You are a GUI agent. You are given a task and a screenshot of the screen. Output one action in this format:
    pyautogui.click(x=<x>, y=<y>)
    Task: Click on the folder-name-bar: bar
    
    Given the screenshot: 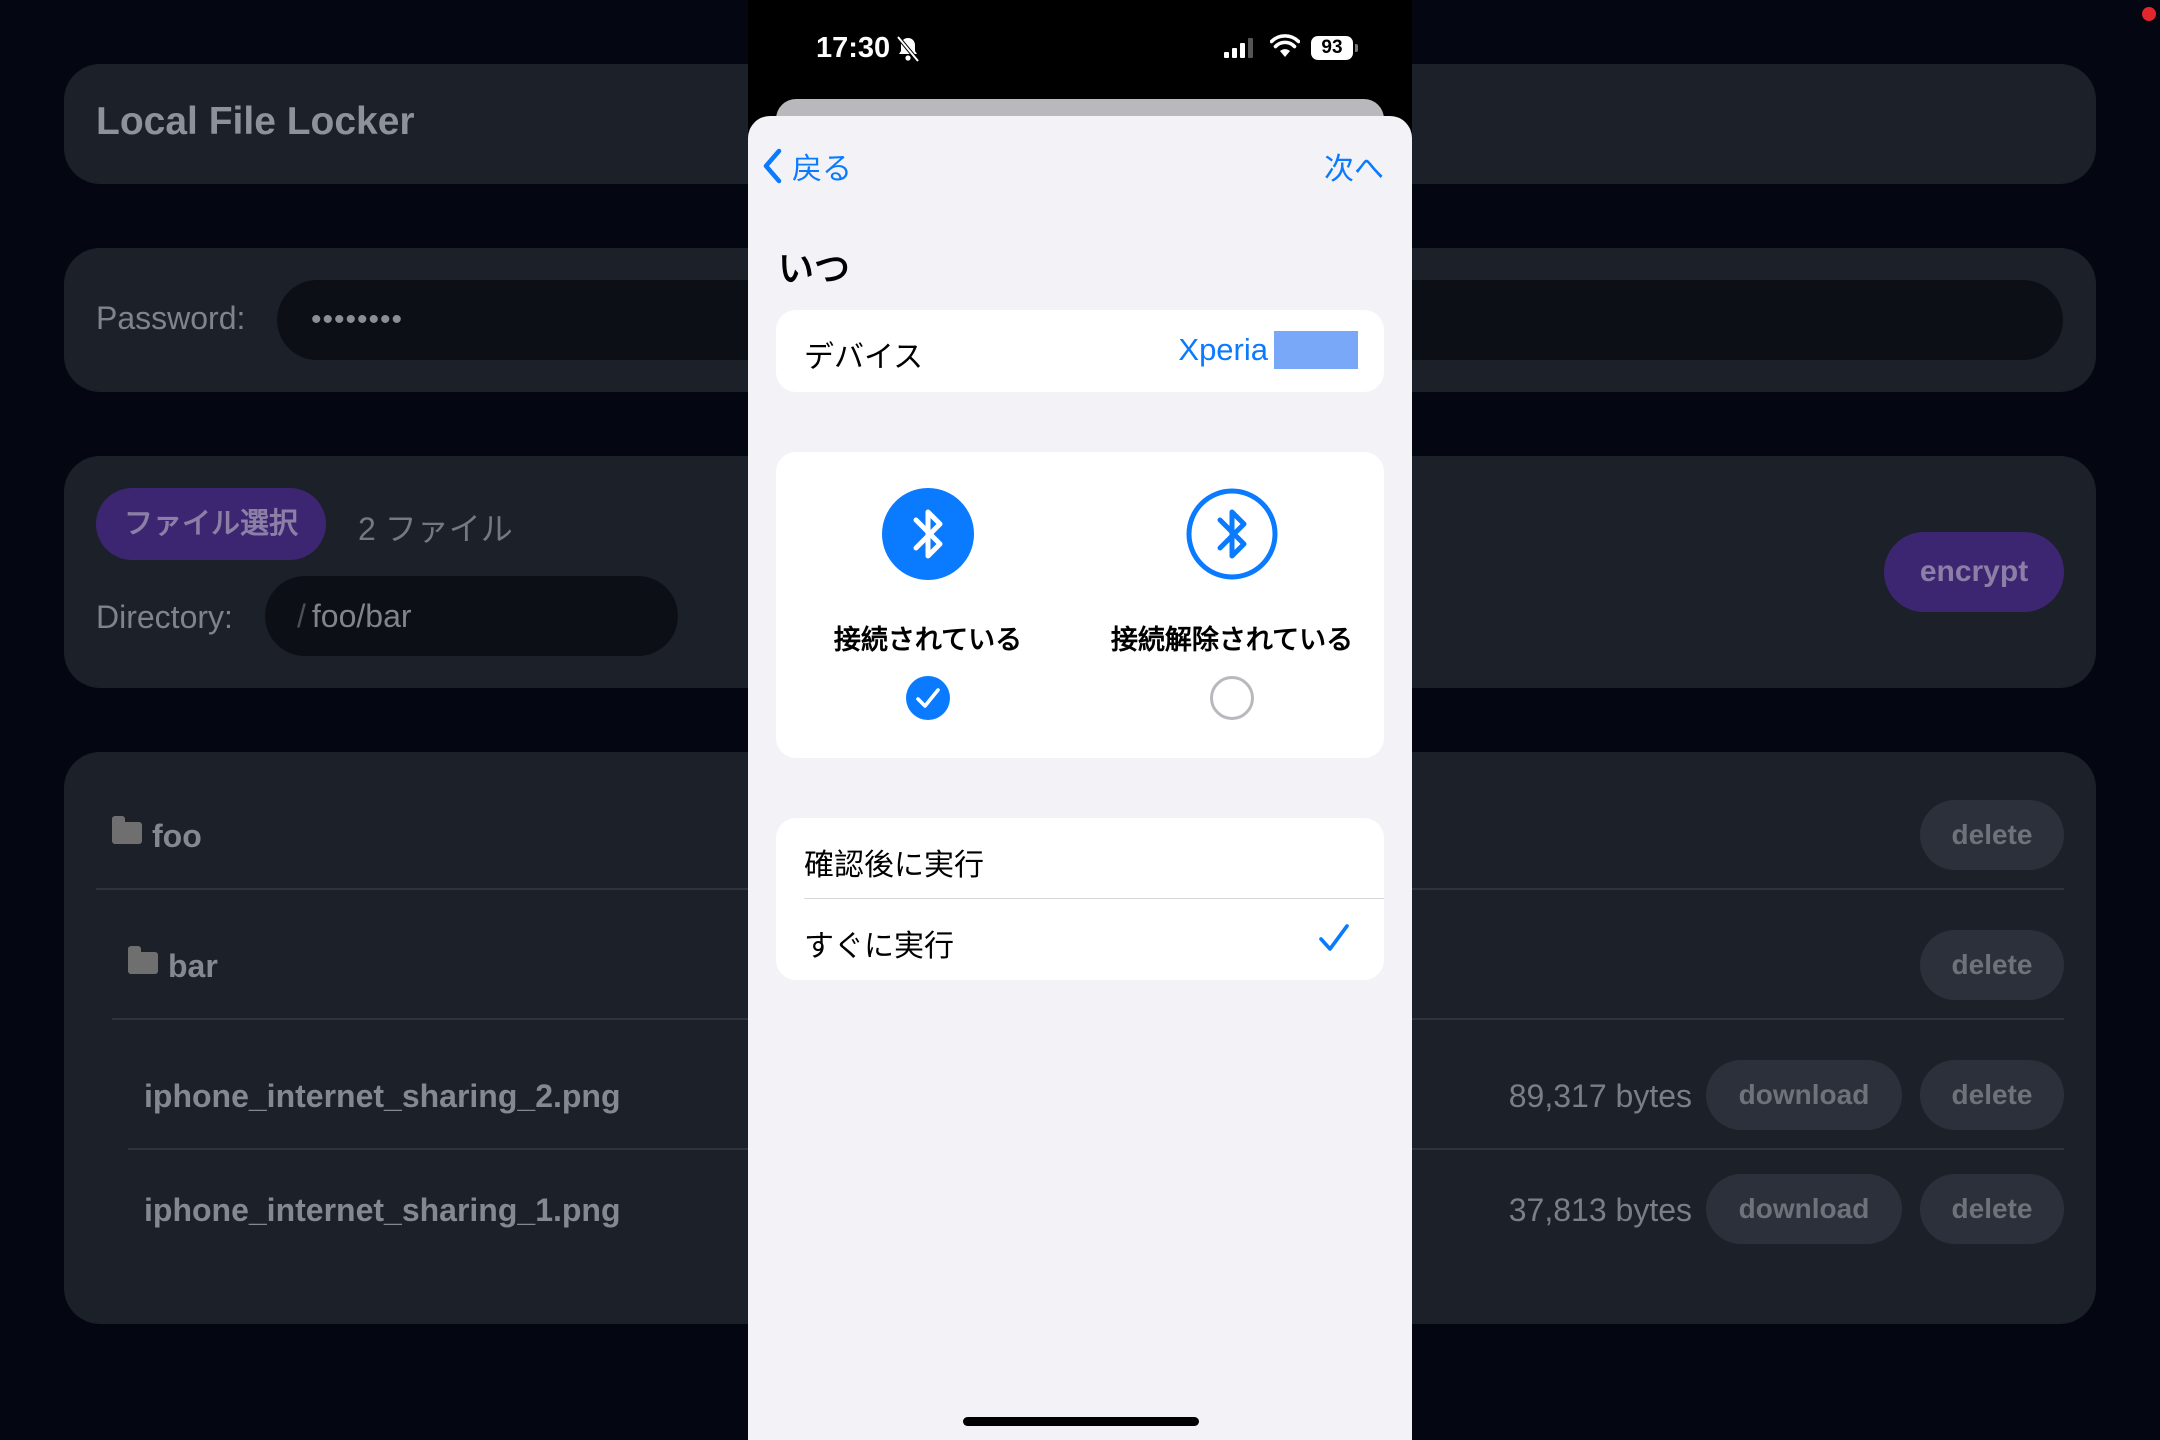 What is the action you would take?
    pyautogui.click(x=193, y=966)
    